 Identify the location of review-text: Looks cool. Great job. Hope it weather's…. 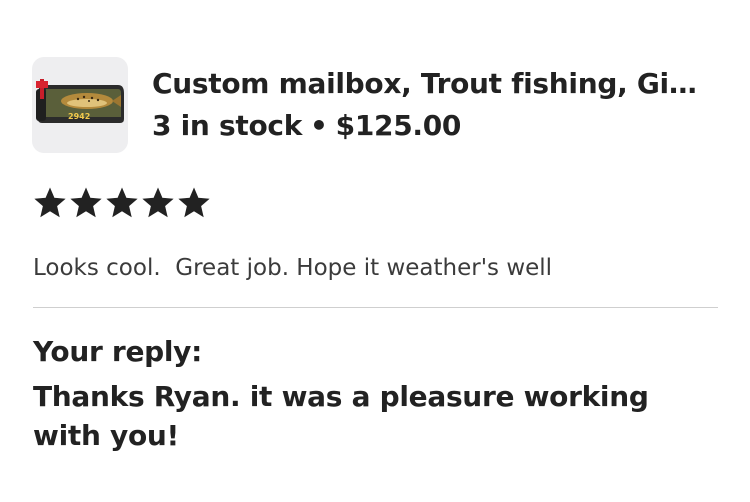
(293, 268).